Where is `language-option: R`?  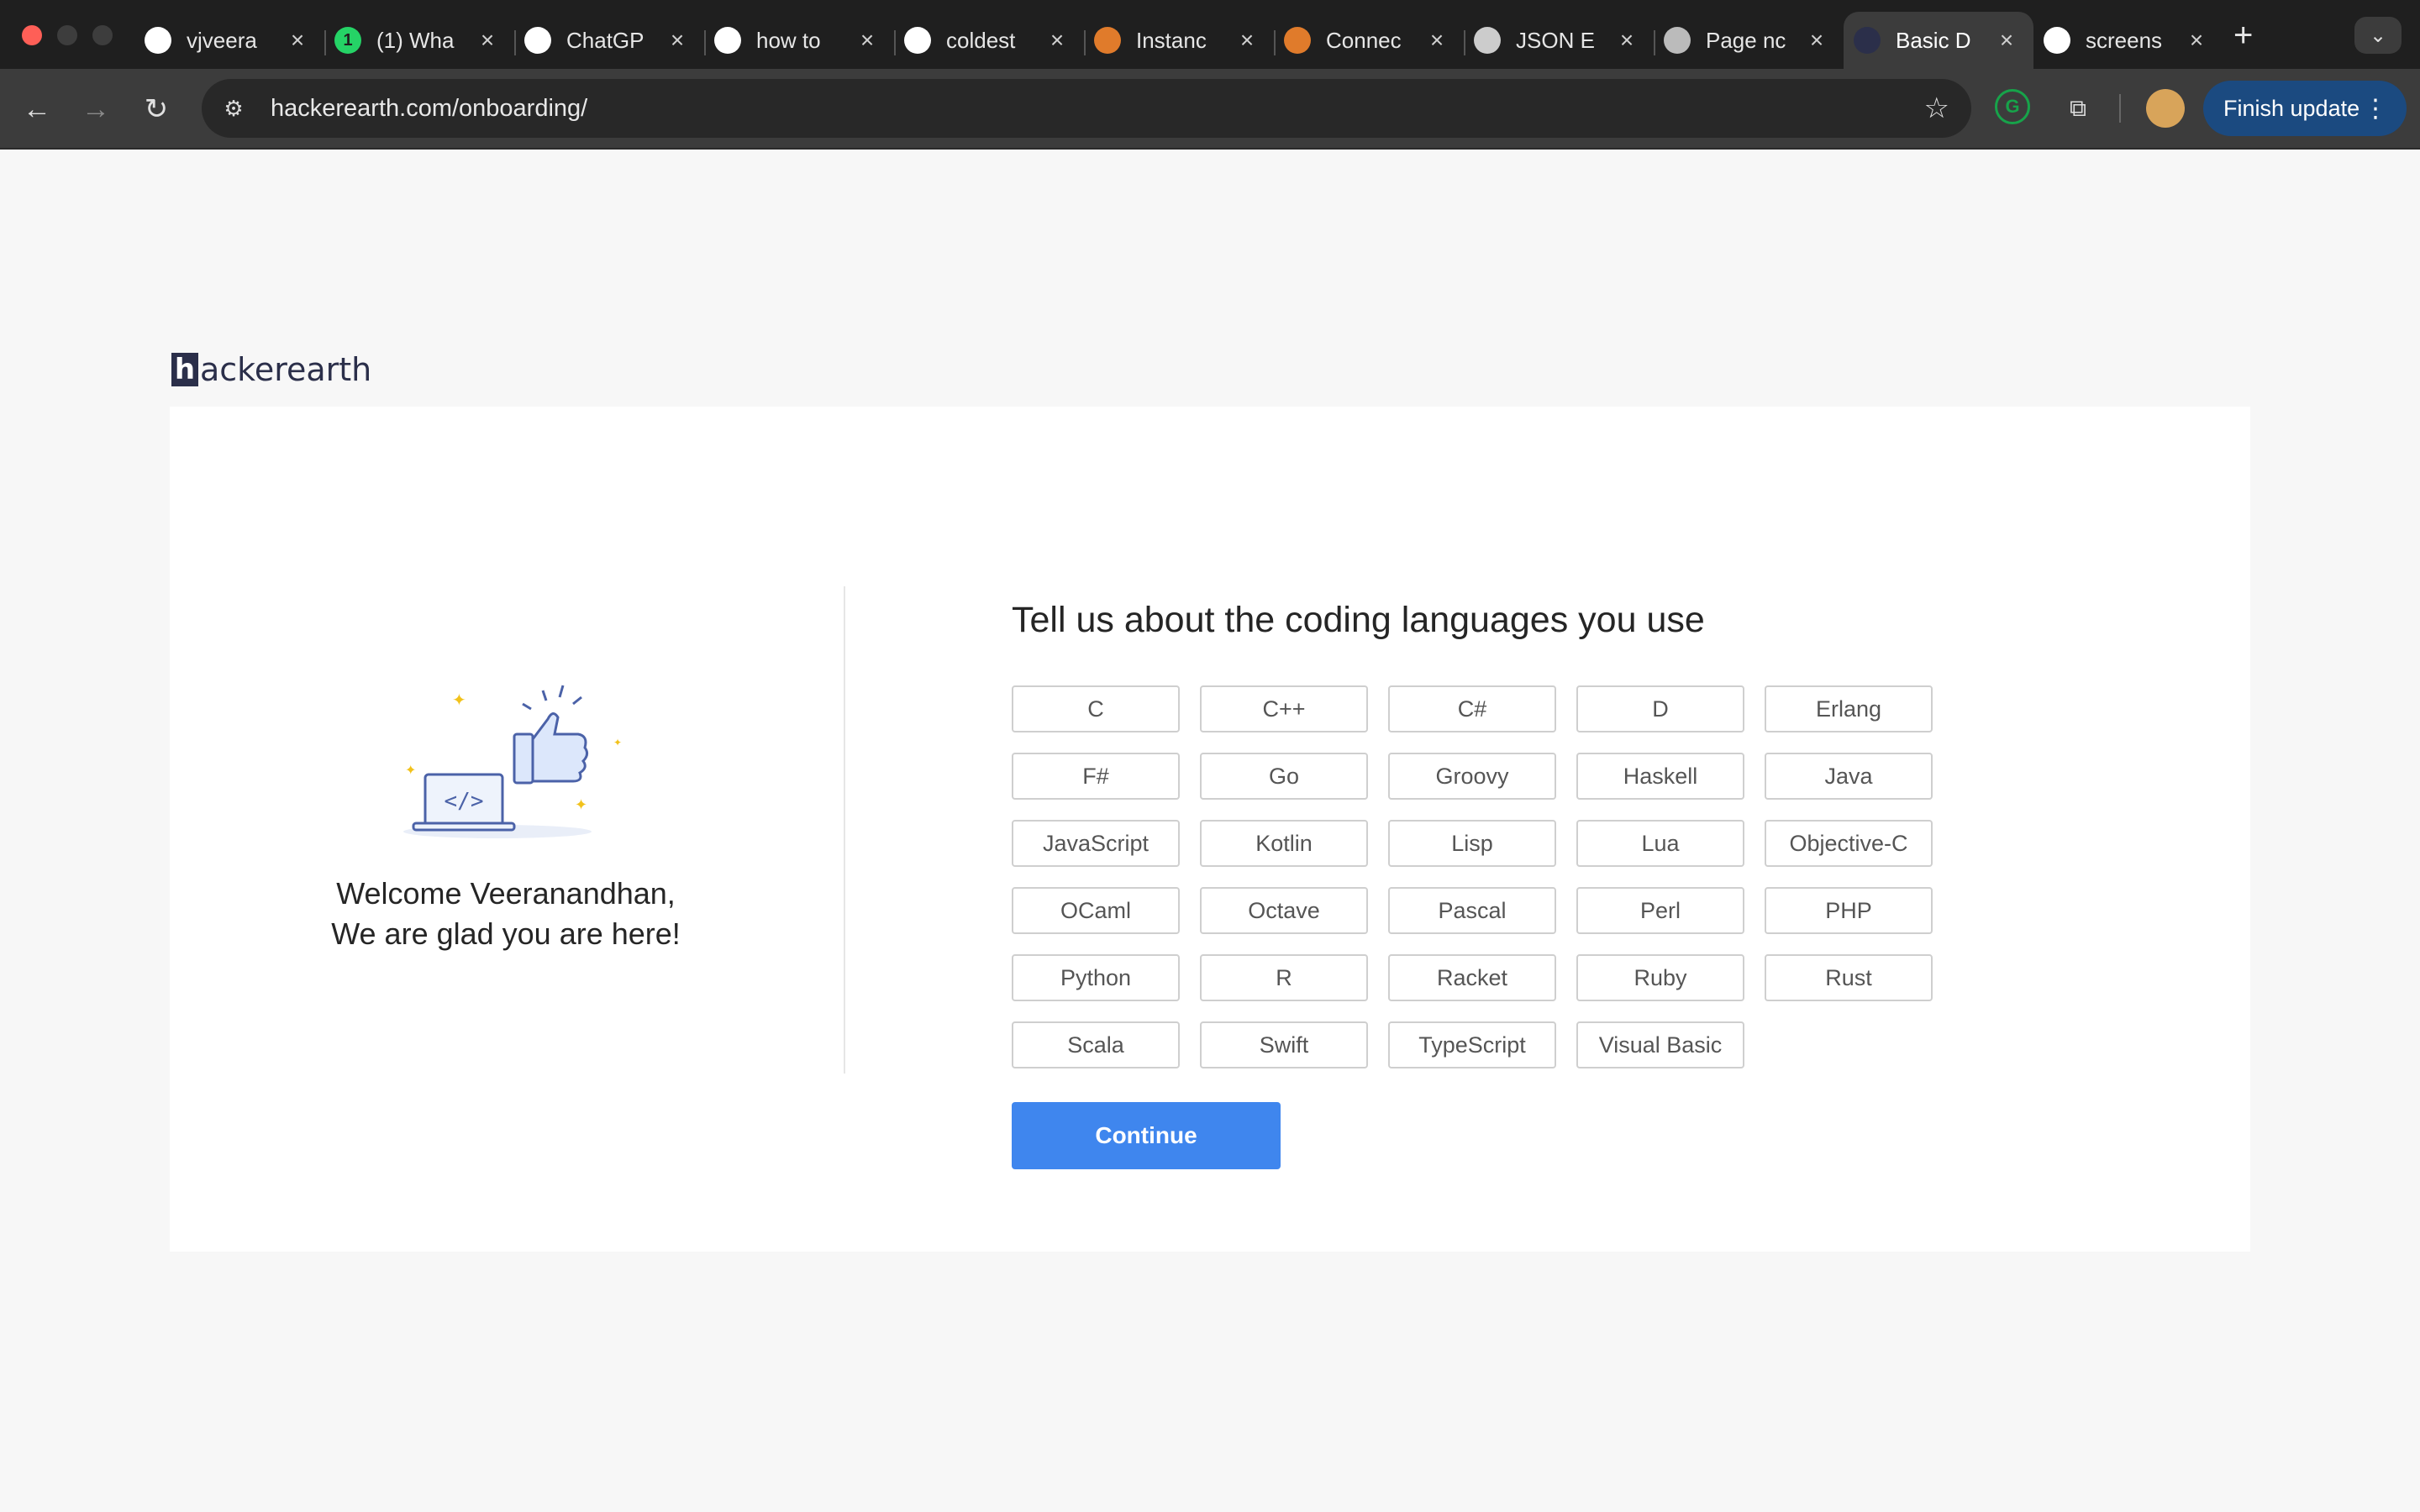 language-option: R is located at coordinates (1284, 977).